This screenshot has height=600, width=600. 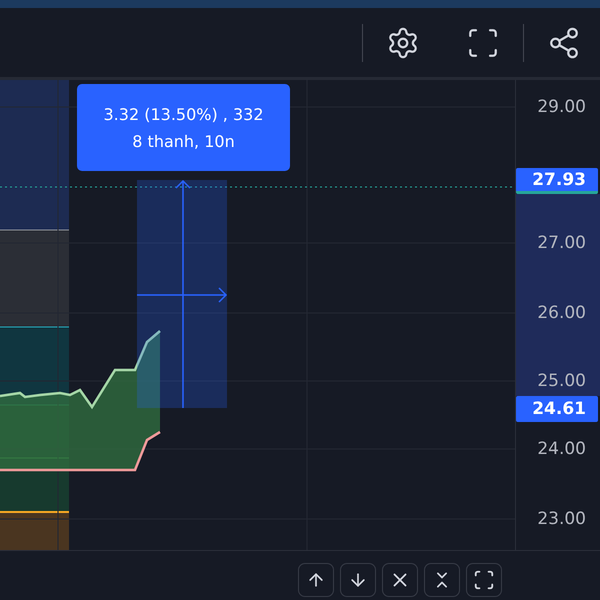 What do you see at coordinates (561, 107) in the screenshot?
I see `price-label: 29.00` at bounding box center [561, 107].